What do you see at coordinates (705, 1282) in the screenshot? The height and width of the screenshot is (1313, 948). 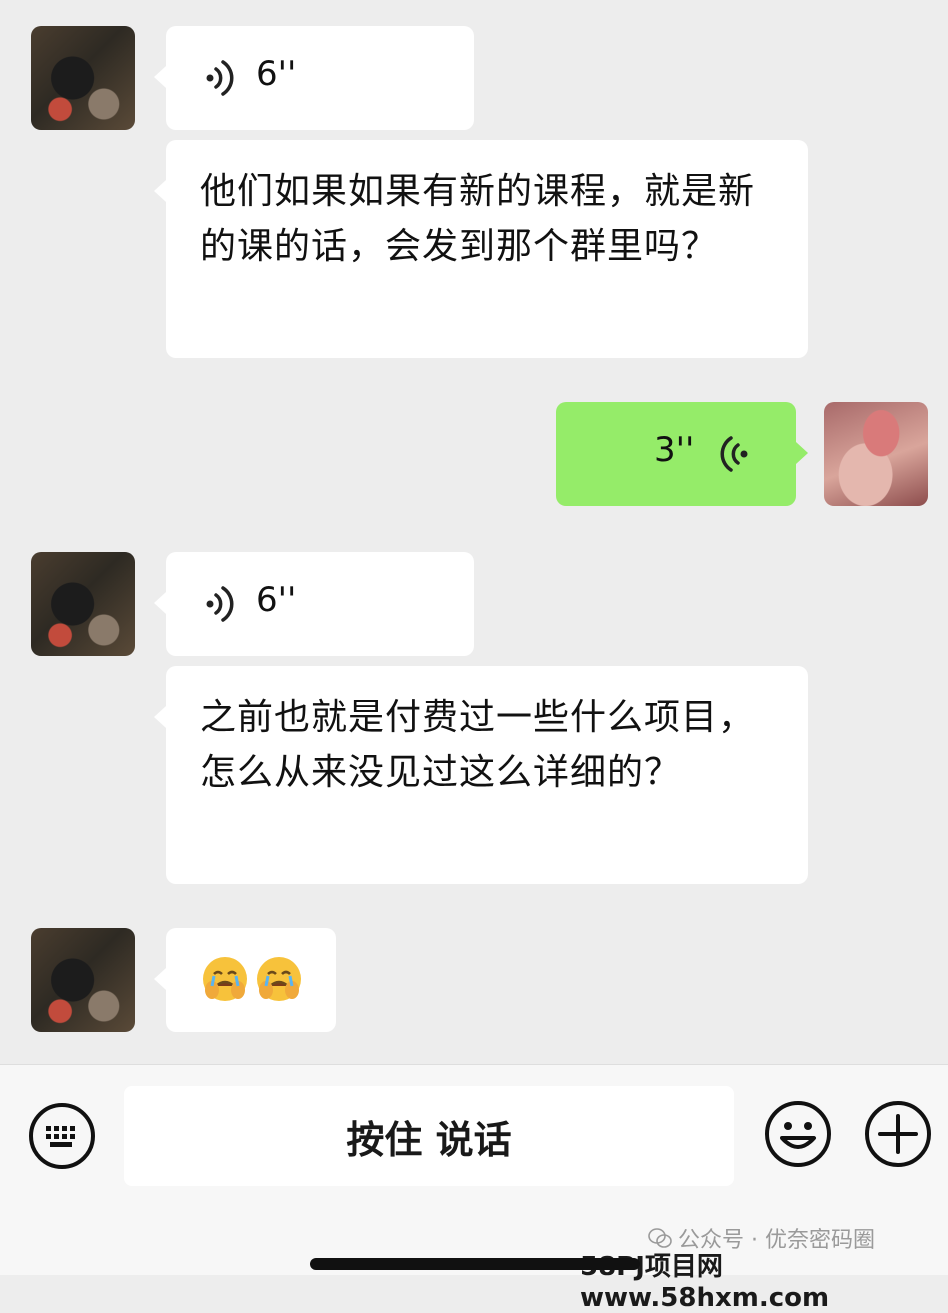 I see `watermark-site: 58PJ项目网www.58hxm.com` at bounding box center [705, 1282].